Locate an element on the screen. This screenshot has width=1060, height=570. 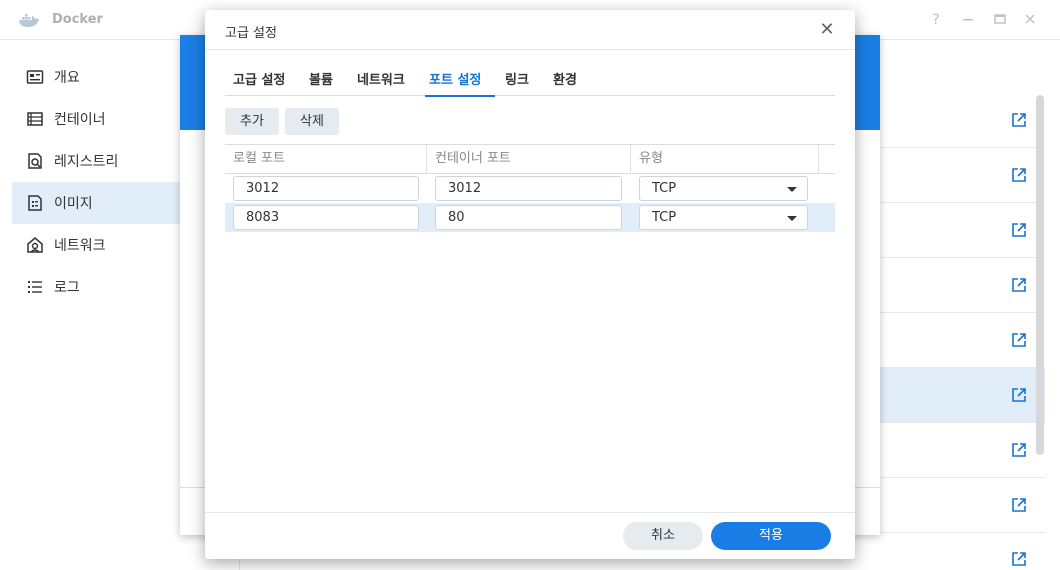
sidebar-item-label: 컨테이너 is located at coordinates (80, 120).